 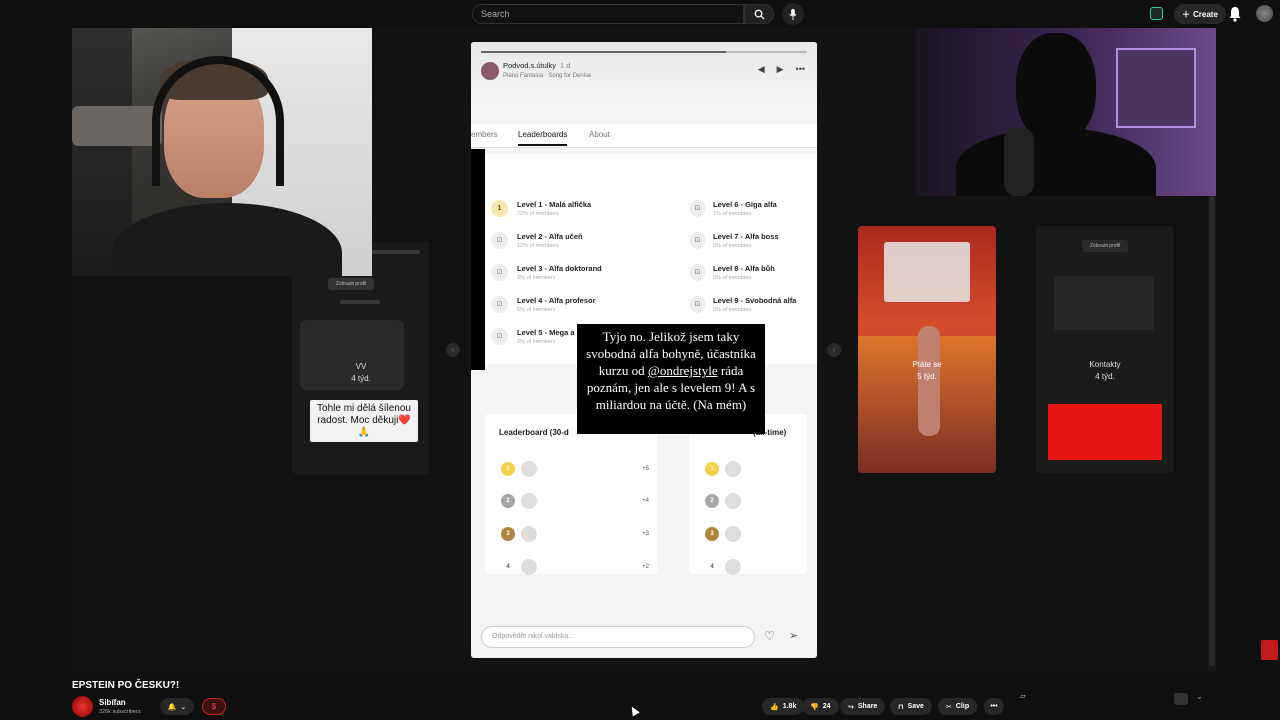 I want to click on extension-icon, so click(x=1156, y=13).